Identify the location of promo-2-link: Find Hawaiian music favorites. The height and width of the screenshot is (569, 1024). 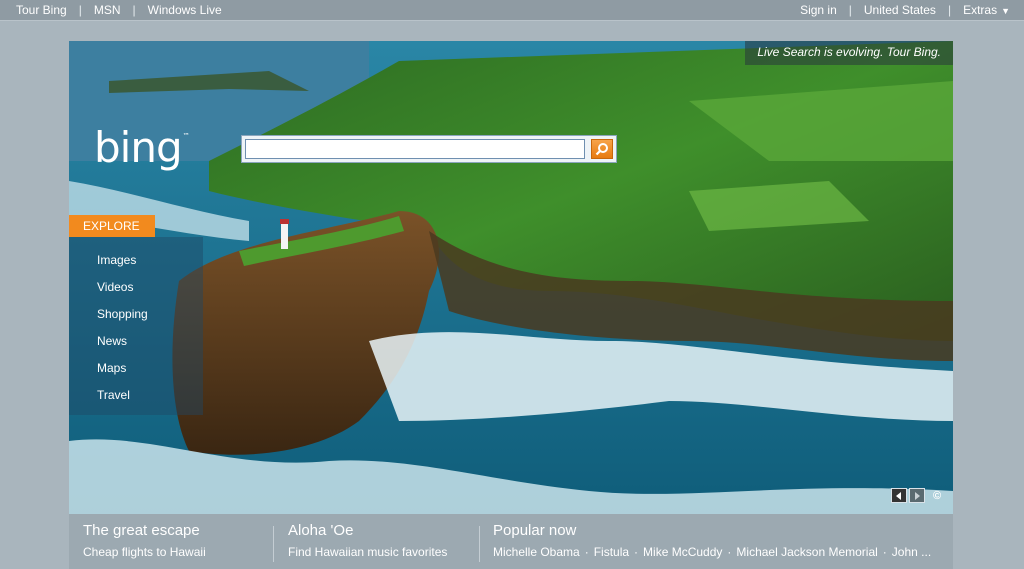
(367, 552).